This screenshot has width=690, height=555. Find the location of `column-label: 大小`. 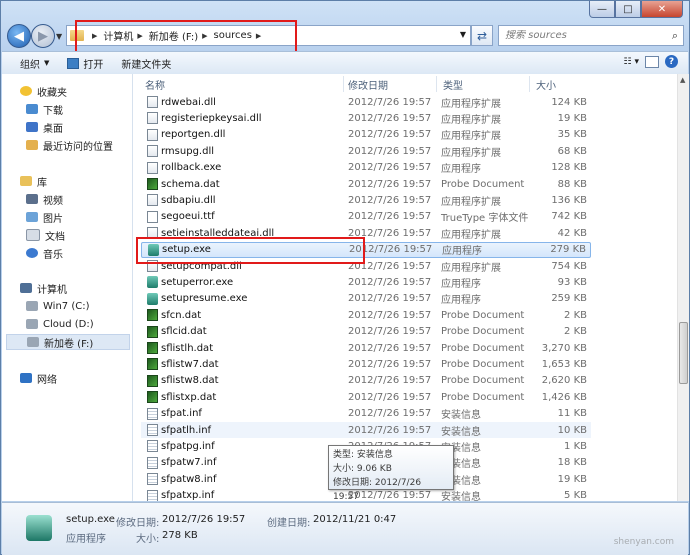

column-label: 大小 is located at coordinates (546, 86).